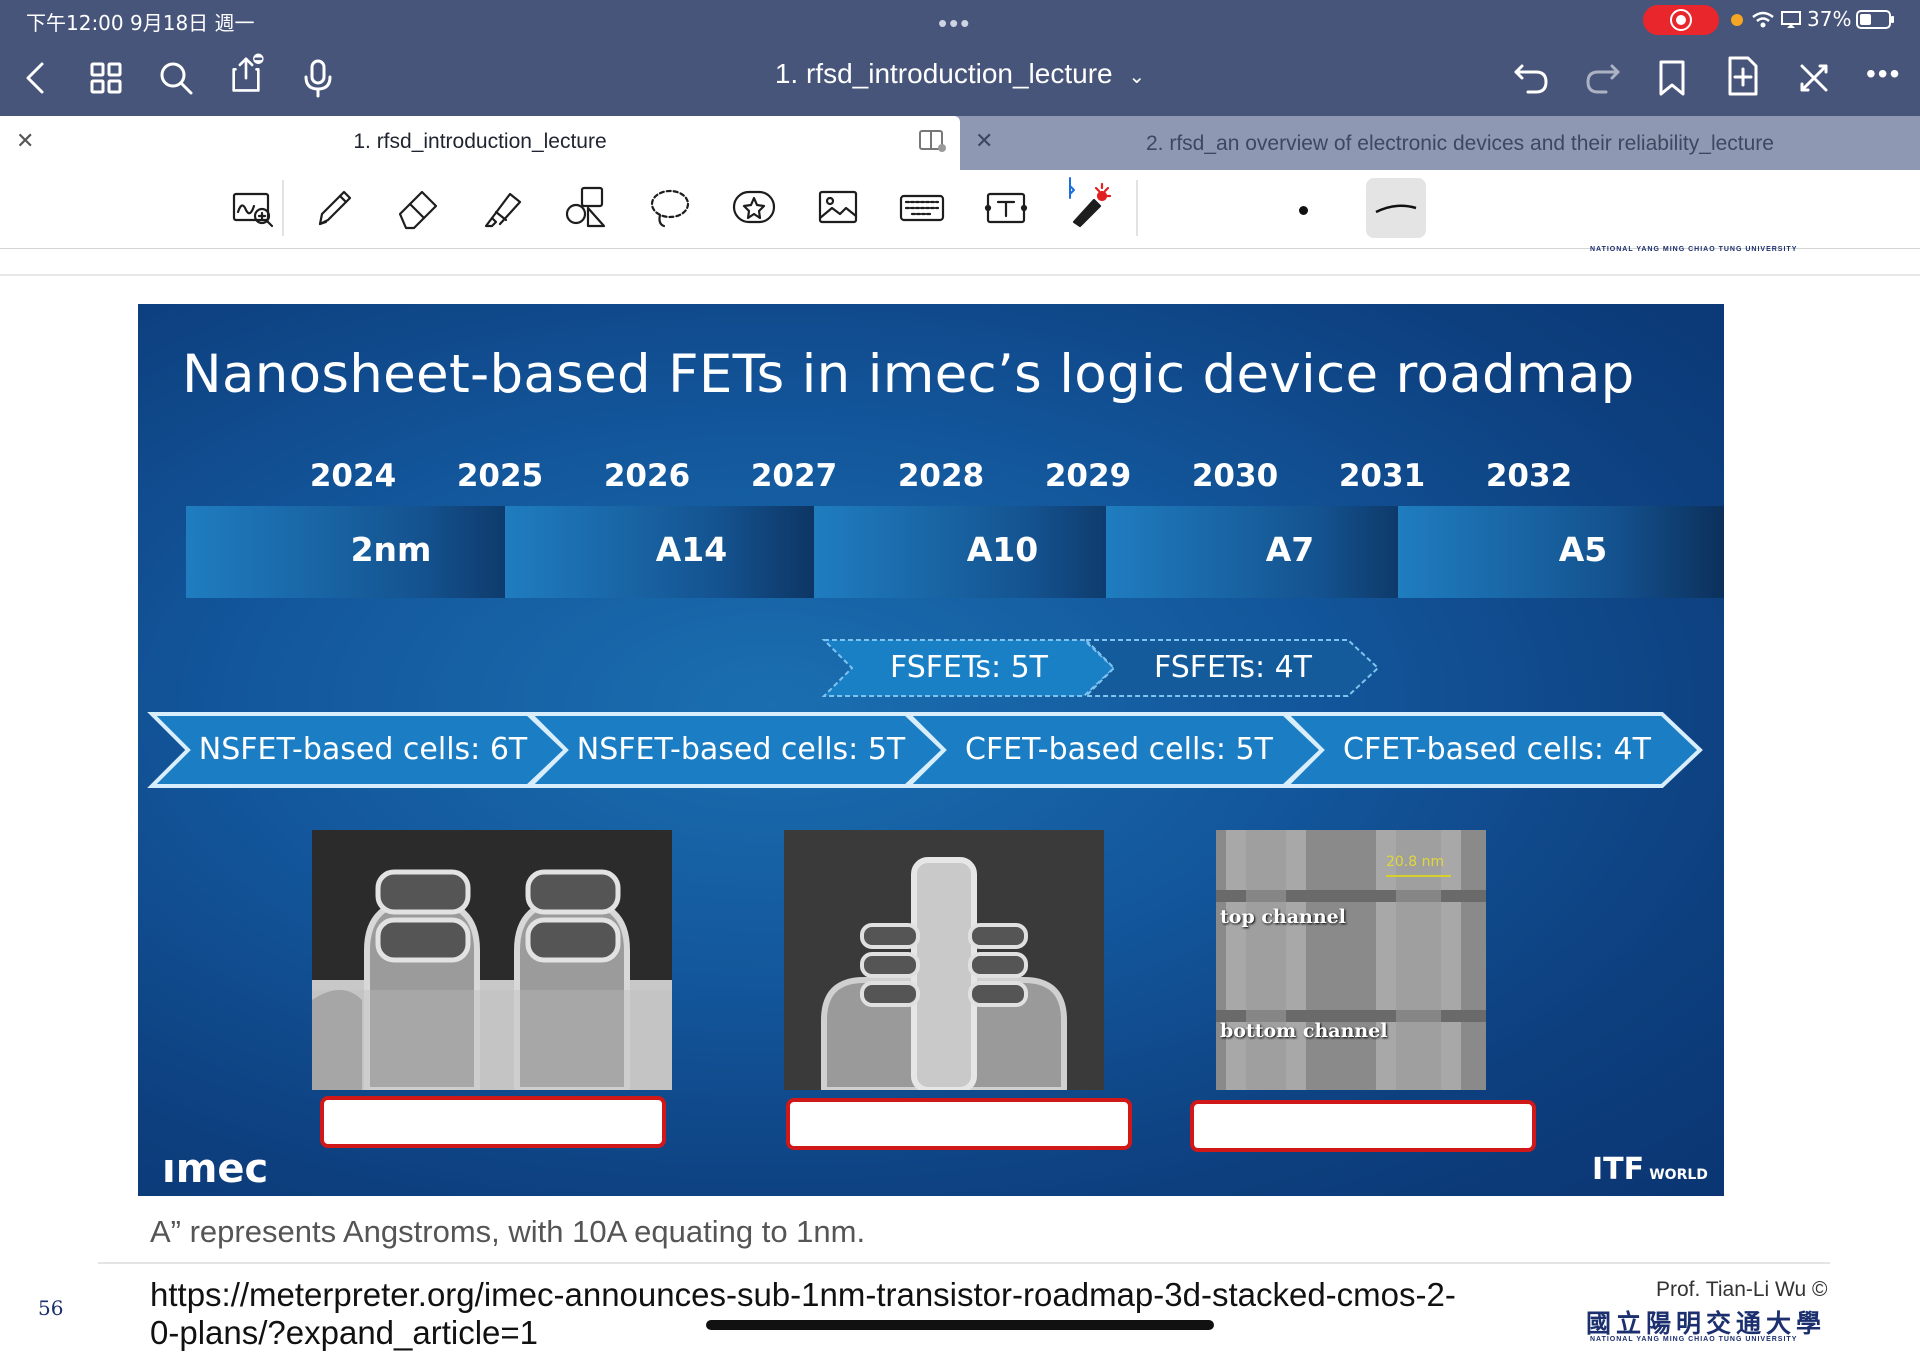 The width and height of the screenshot is (1920, 1352). I want to click on nsfet-6t-tem-image, so click(492, 960).